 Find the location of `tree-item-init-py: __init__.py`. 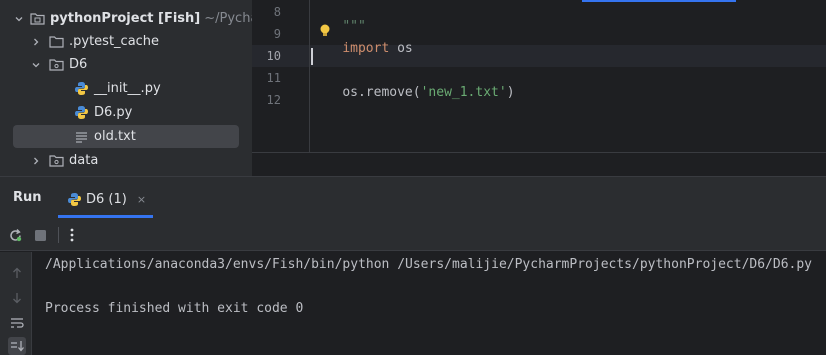

tree-item-init-py: __init__.py is located at coordinates (147, 88).